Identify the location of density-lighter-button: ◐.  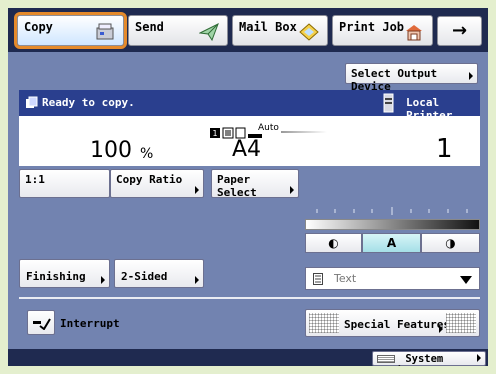
(333, 243).